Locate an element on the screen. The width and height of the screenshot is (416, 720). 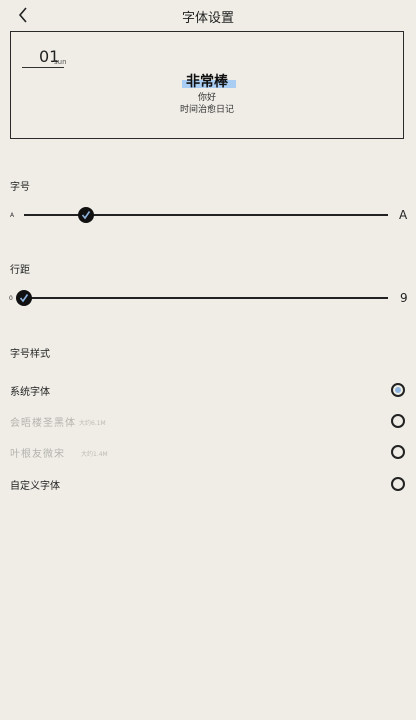
line-spacing-track is located at coordinates (206, 298).